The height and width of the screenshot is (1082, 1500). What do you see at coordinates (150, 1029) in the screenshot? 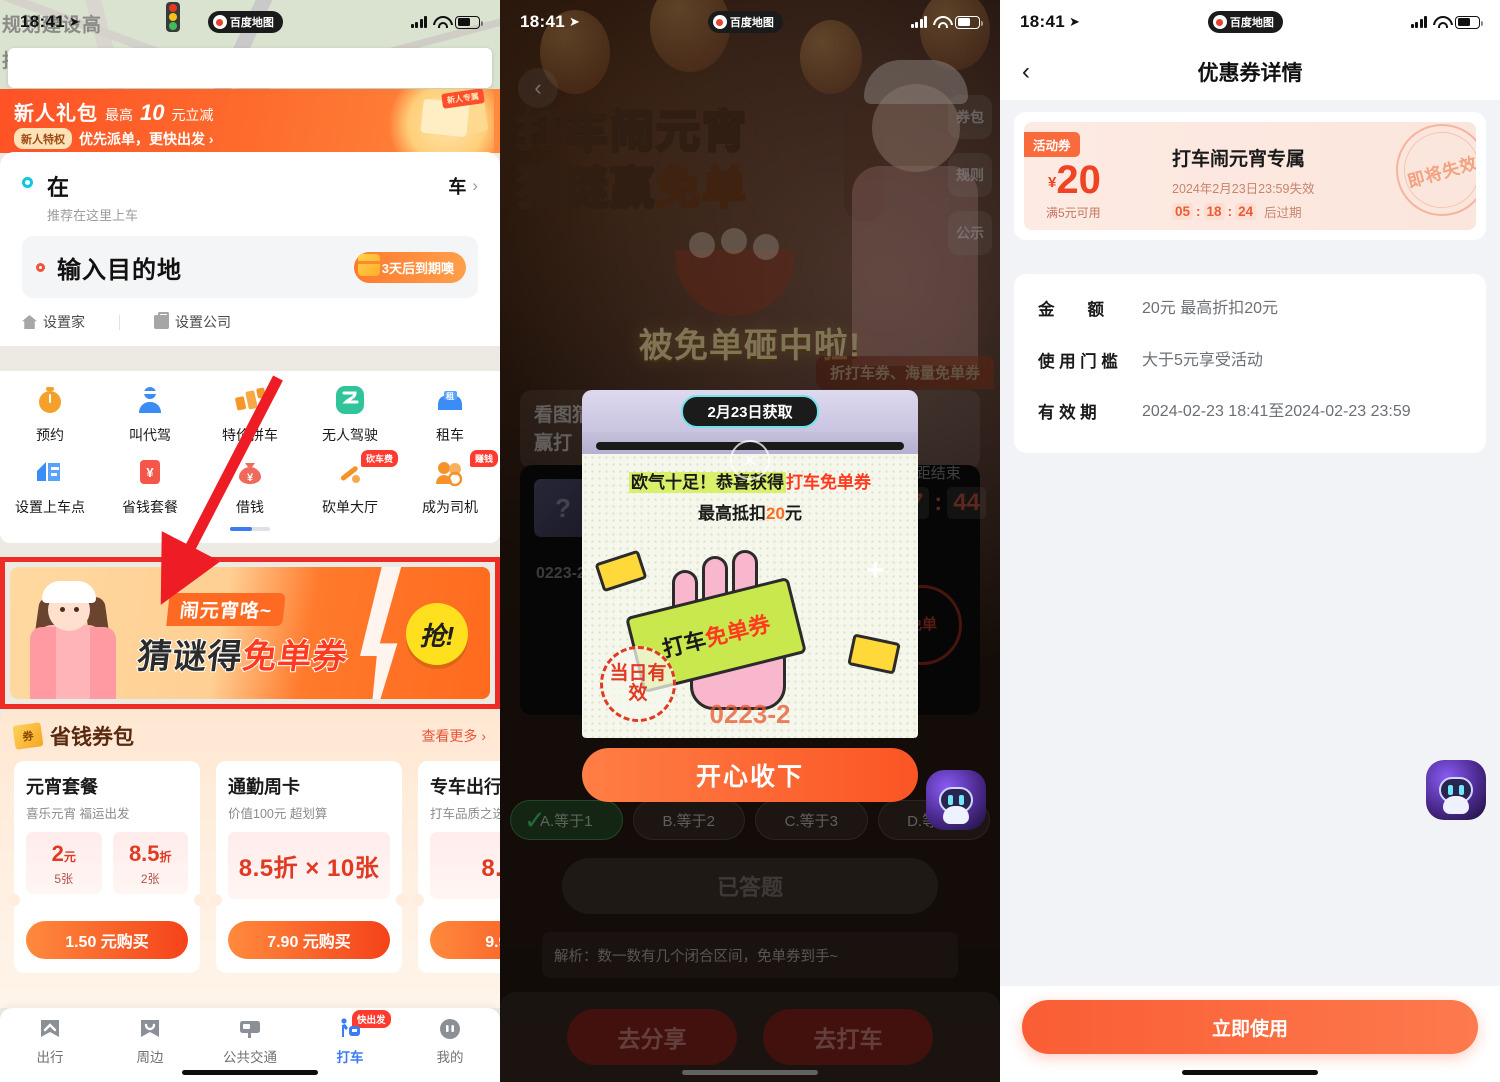
I see `bookmark-icon` at bounding box center [150, 1029].